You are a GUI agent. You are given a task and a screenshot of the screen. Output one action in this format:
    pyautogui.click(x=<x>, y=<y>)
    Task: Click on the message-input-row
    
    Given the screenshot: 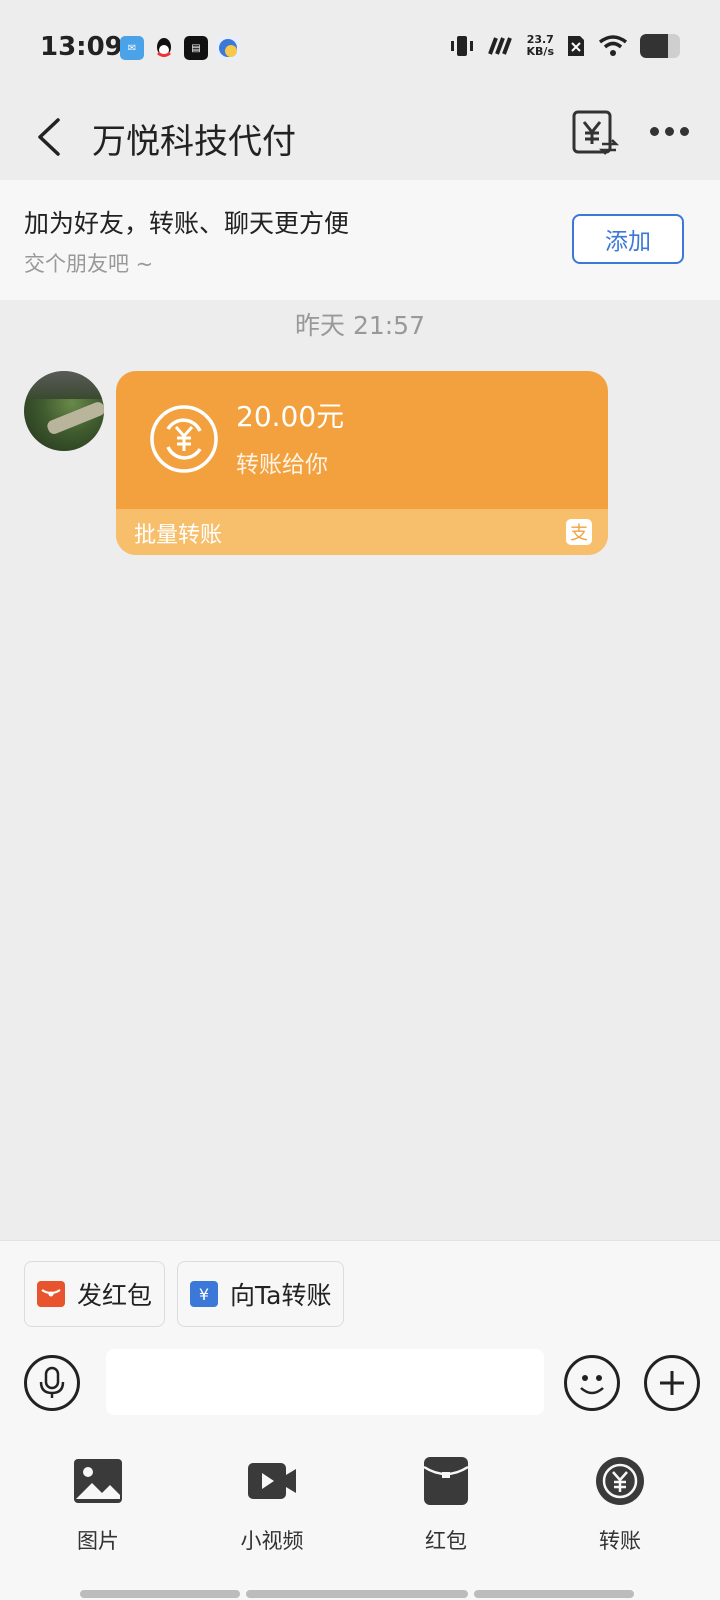 What is the action you would take?
    pyautogui.click(x=360, y=1383)
    